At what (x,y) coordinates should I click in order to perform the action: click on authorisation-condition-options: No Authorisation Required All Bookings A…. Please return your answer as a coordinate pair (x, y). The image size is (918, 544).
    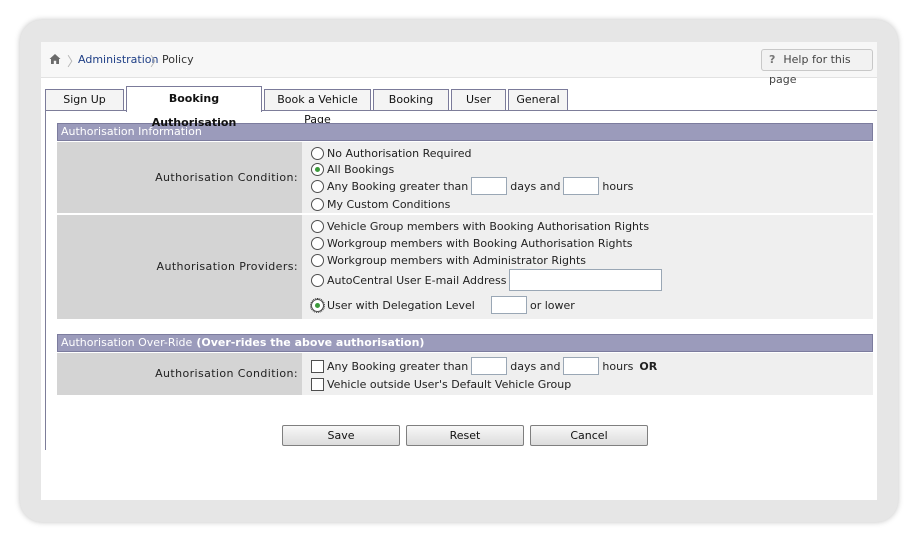
    Looking at the image, I should click on (588, 177).